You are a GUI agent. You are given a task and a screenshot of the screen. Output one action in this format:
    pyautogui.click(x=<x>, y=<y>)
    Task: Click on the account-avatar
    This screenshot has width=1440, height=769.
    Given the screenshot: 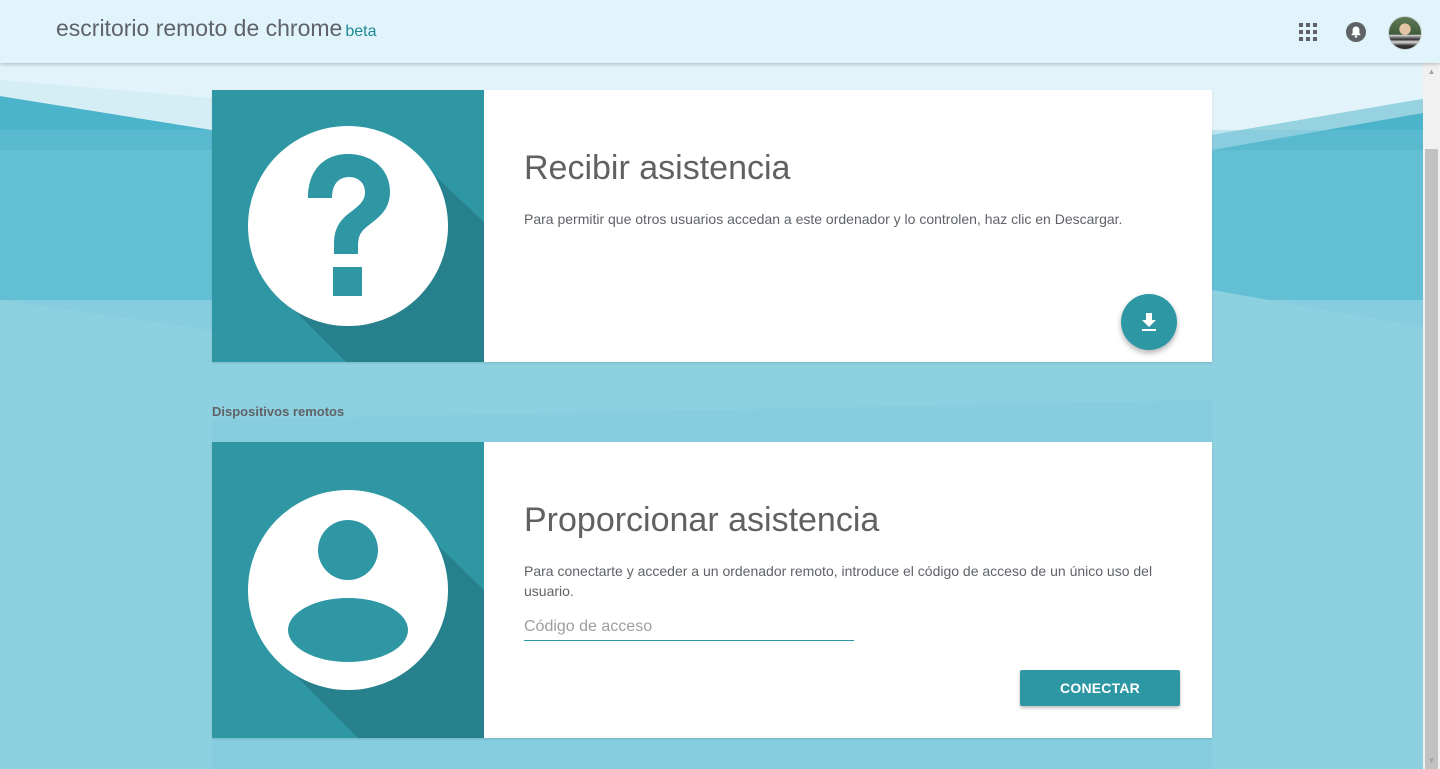 What is the action you would take?
    pyautogui.click(x=1405, y=33)
    